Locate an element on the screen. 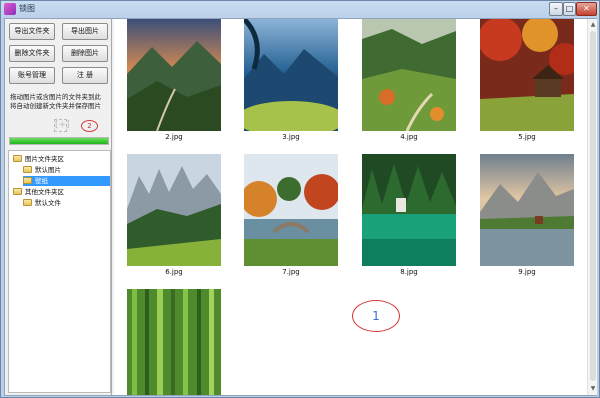 The width and height of the screenshot is (600, 398). account-manage-button: 账号管理 is located at coordinates (32, 75).